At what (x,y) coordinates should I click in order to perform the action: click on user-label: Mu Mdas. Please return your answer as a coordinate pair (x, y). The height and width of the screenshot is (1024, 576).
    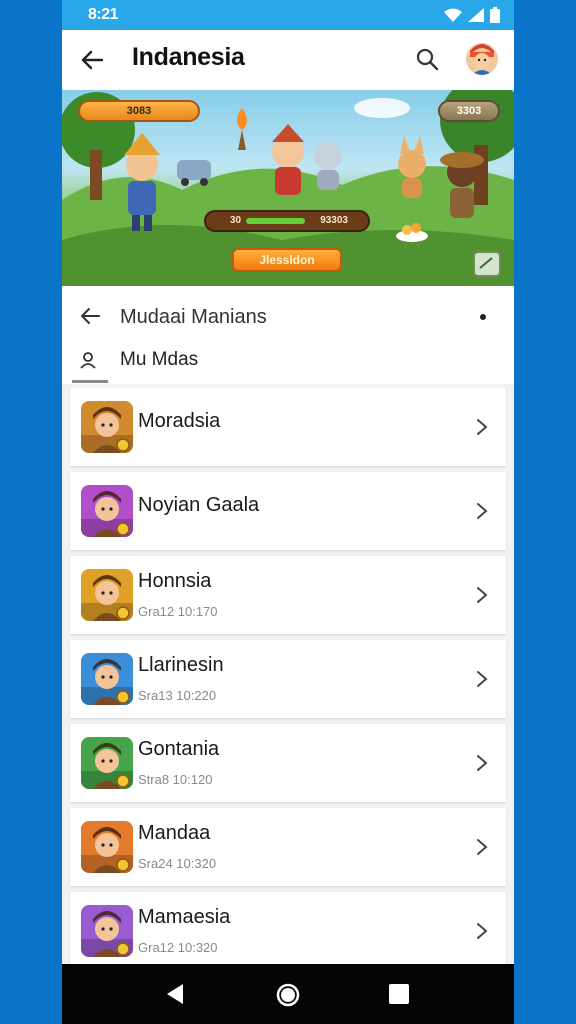
    Looking at the image, I should click on (159, 359).